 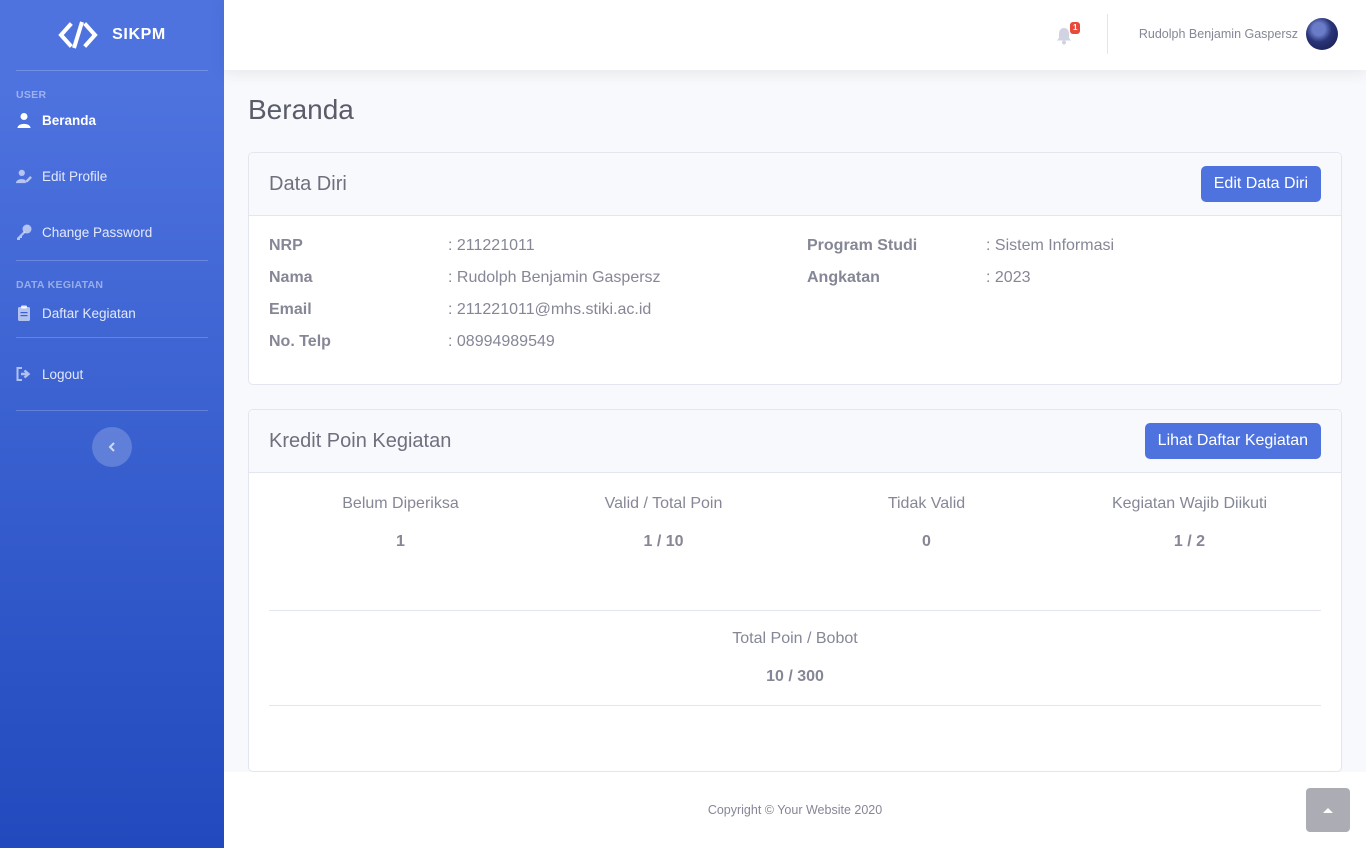 I want to click on stat-total-poin: Total Poin / Bobot 10 / 300, so click(x=795, y=648).